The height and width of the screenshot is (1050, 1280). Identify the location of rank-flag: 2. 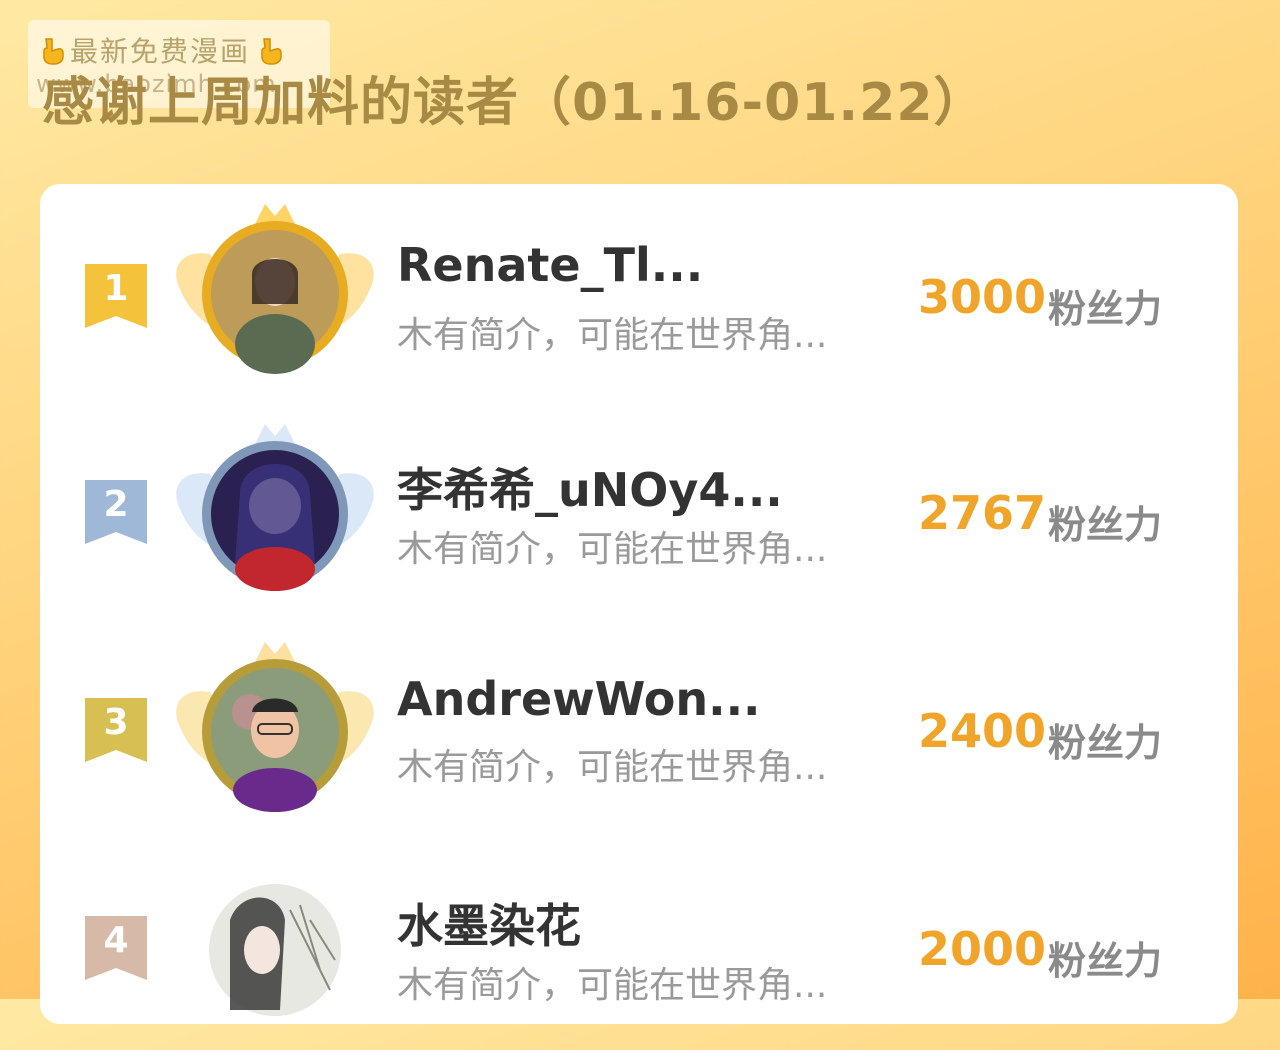
(116, 512).